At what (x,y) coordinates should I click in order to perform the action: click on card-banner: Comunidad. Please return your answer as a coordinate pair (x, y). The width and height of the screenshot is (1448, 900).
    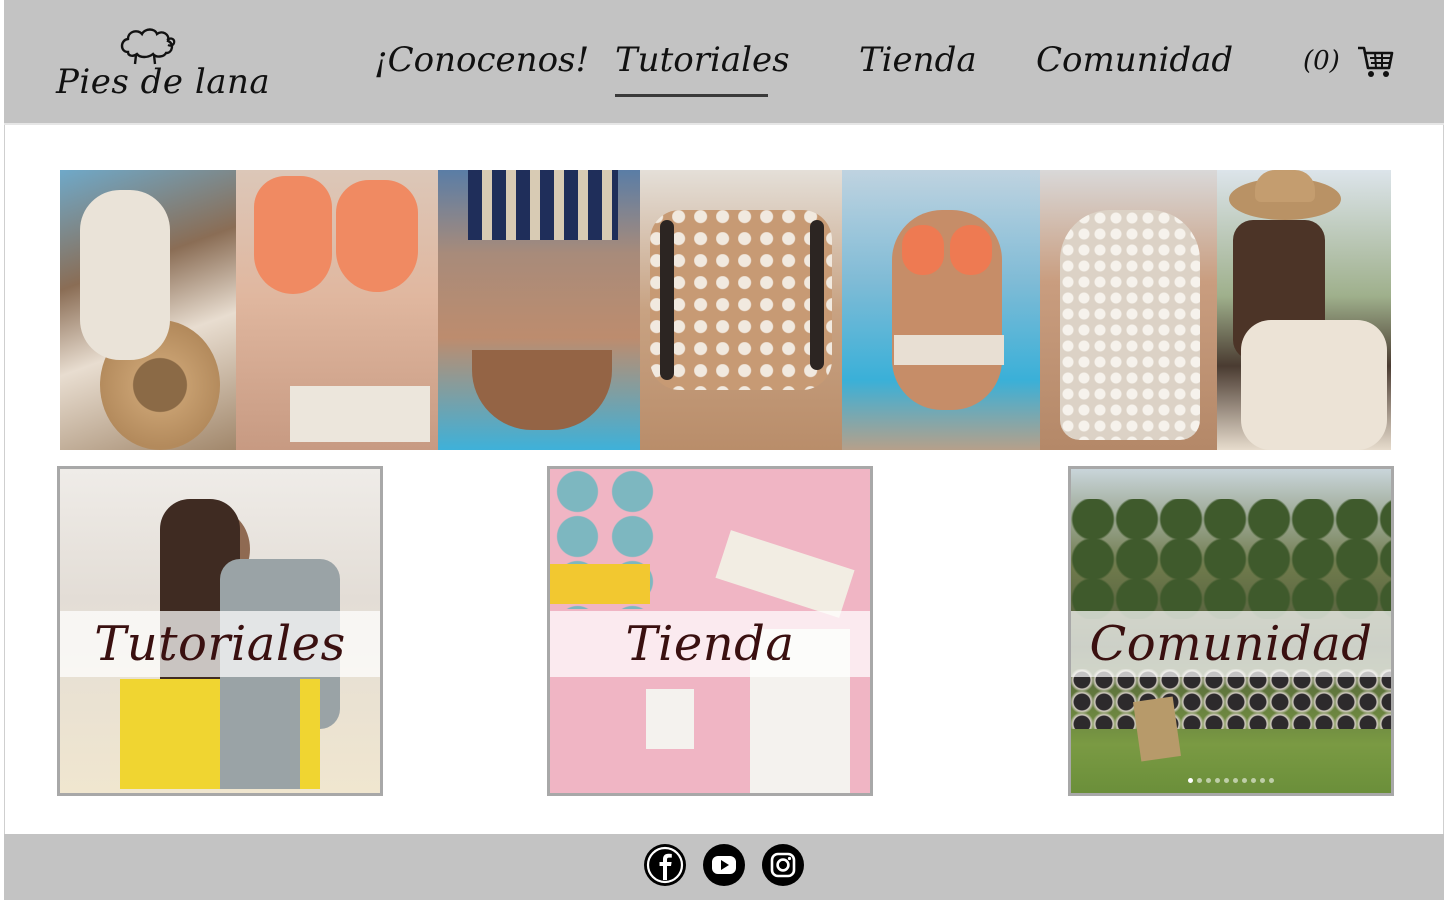
    Looking at the image, I should click on (1231, 644).